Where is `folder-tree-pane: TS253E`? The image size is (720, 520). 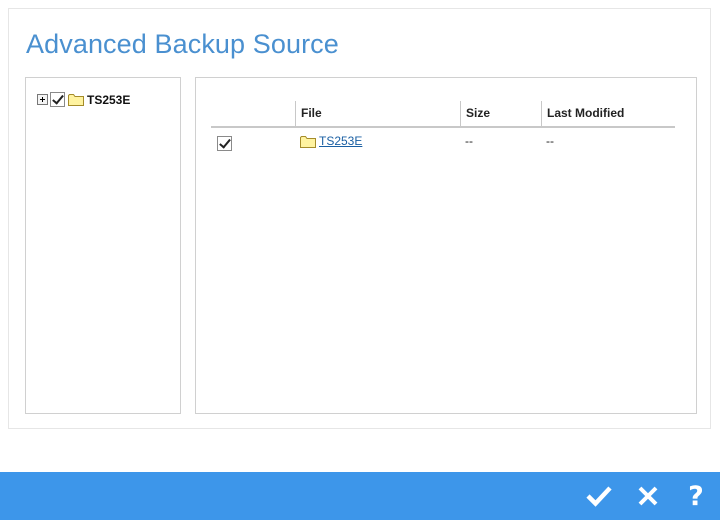 folder-tree-pane: TS253E is located at coordinates (103, 245).